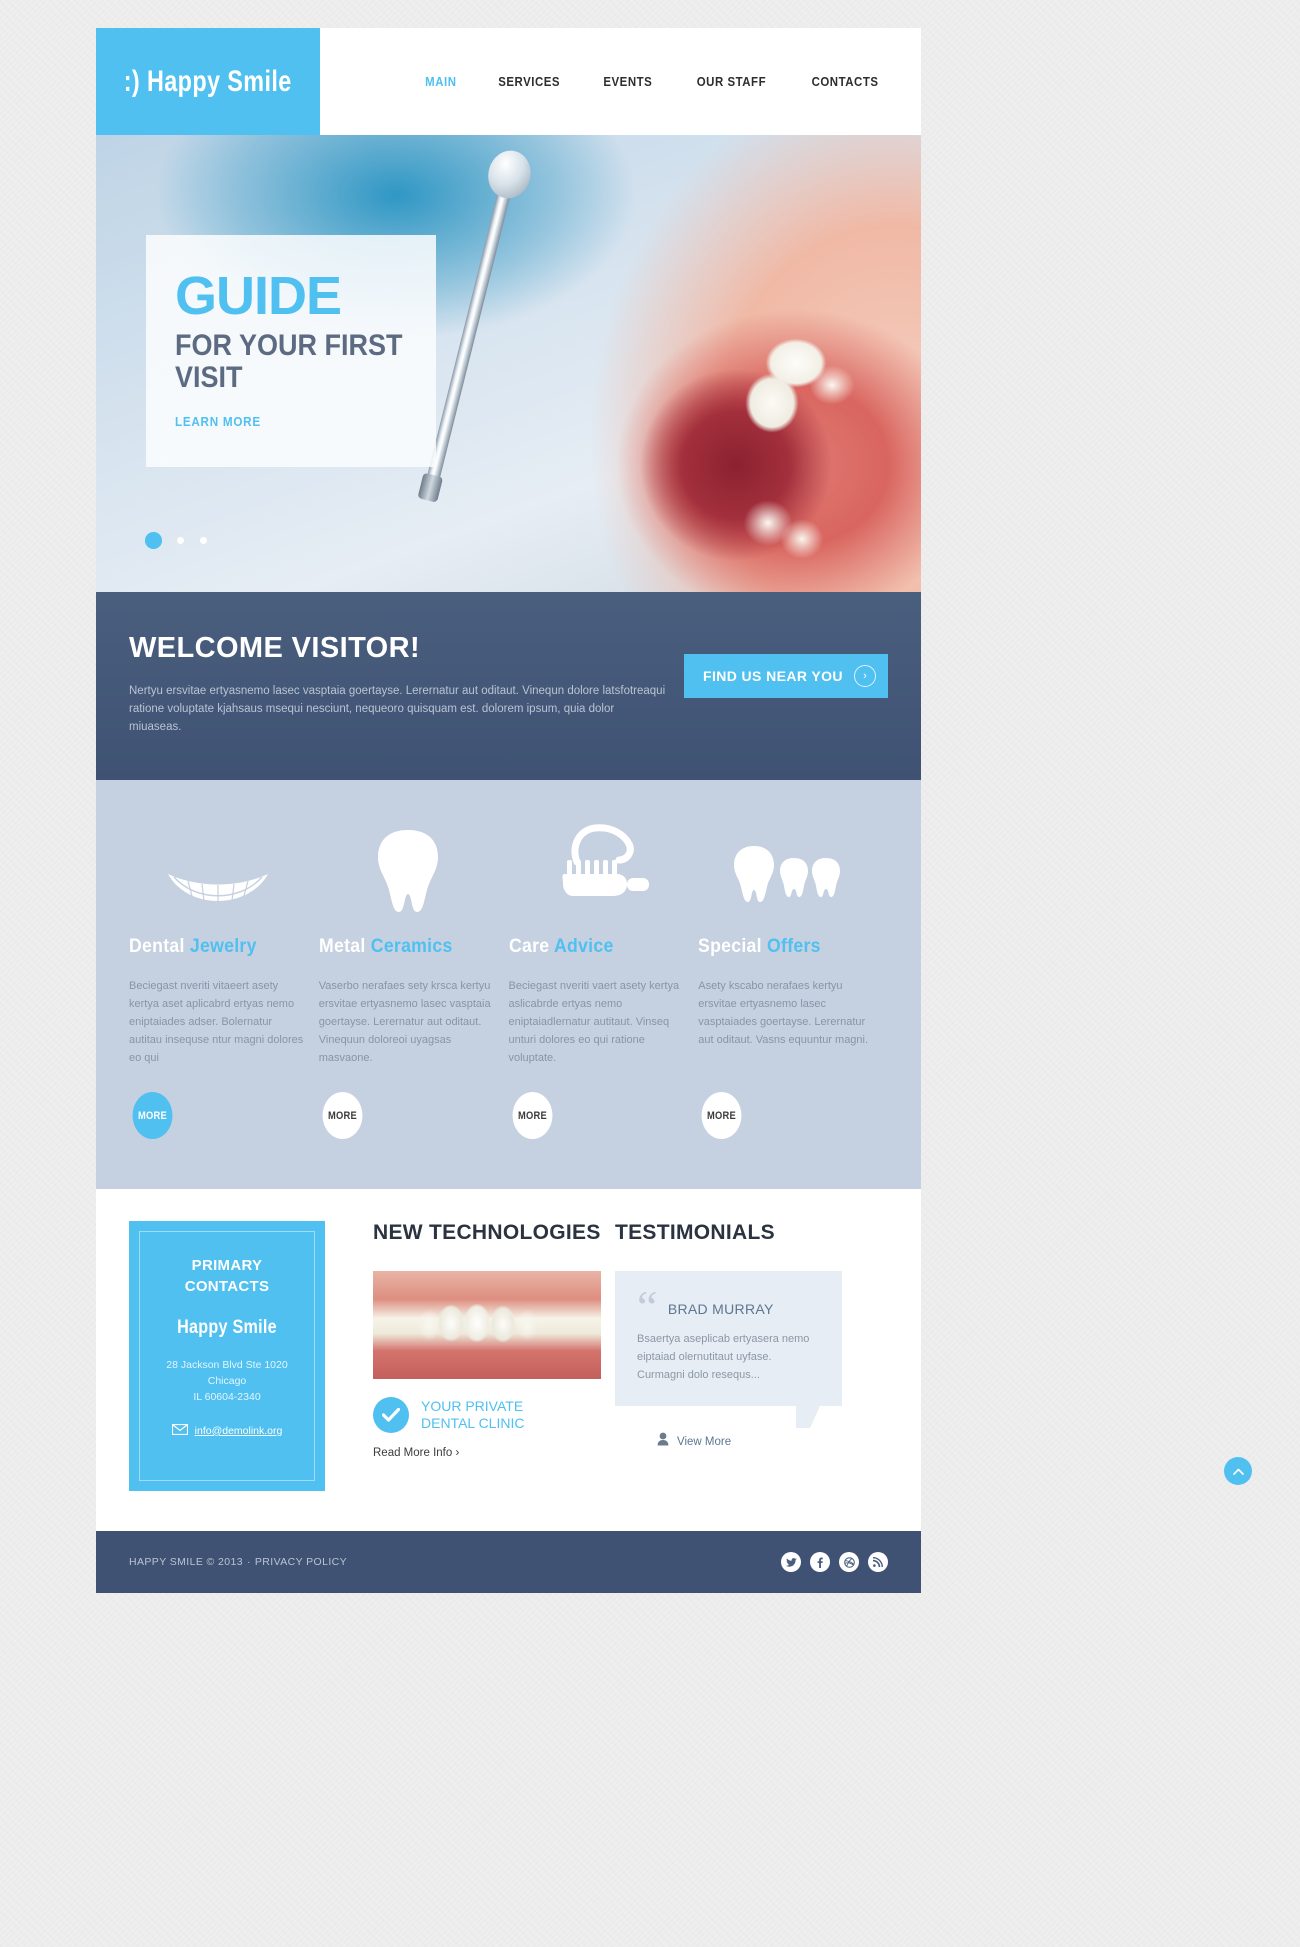 The width and height of the screenshot is (1300, 1947). Describe the element at coordinates (218, 868) in the screenshot. I see `smile-icon` at that location.